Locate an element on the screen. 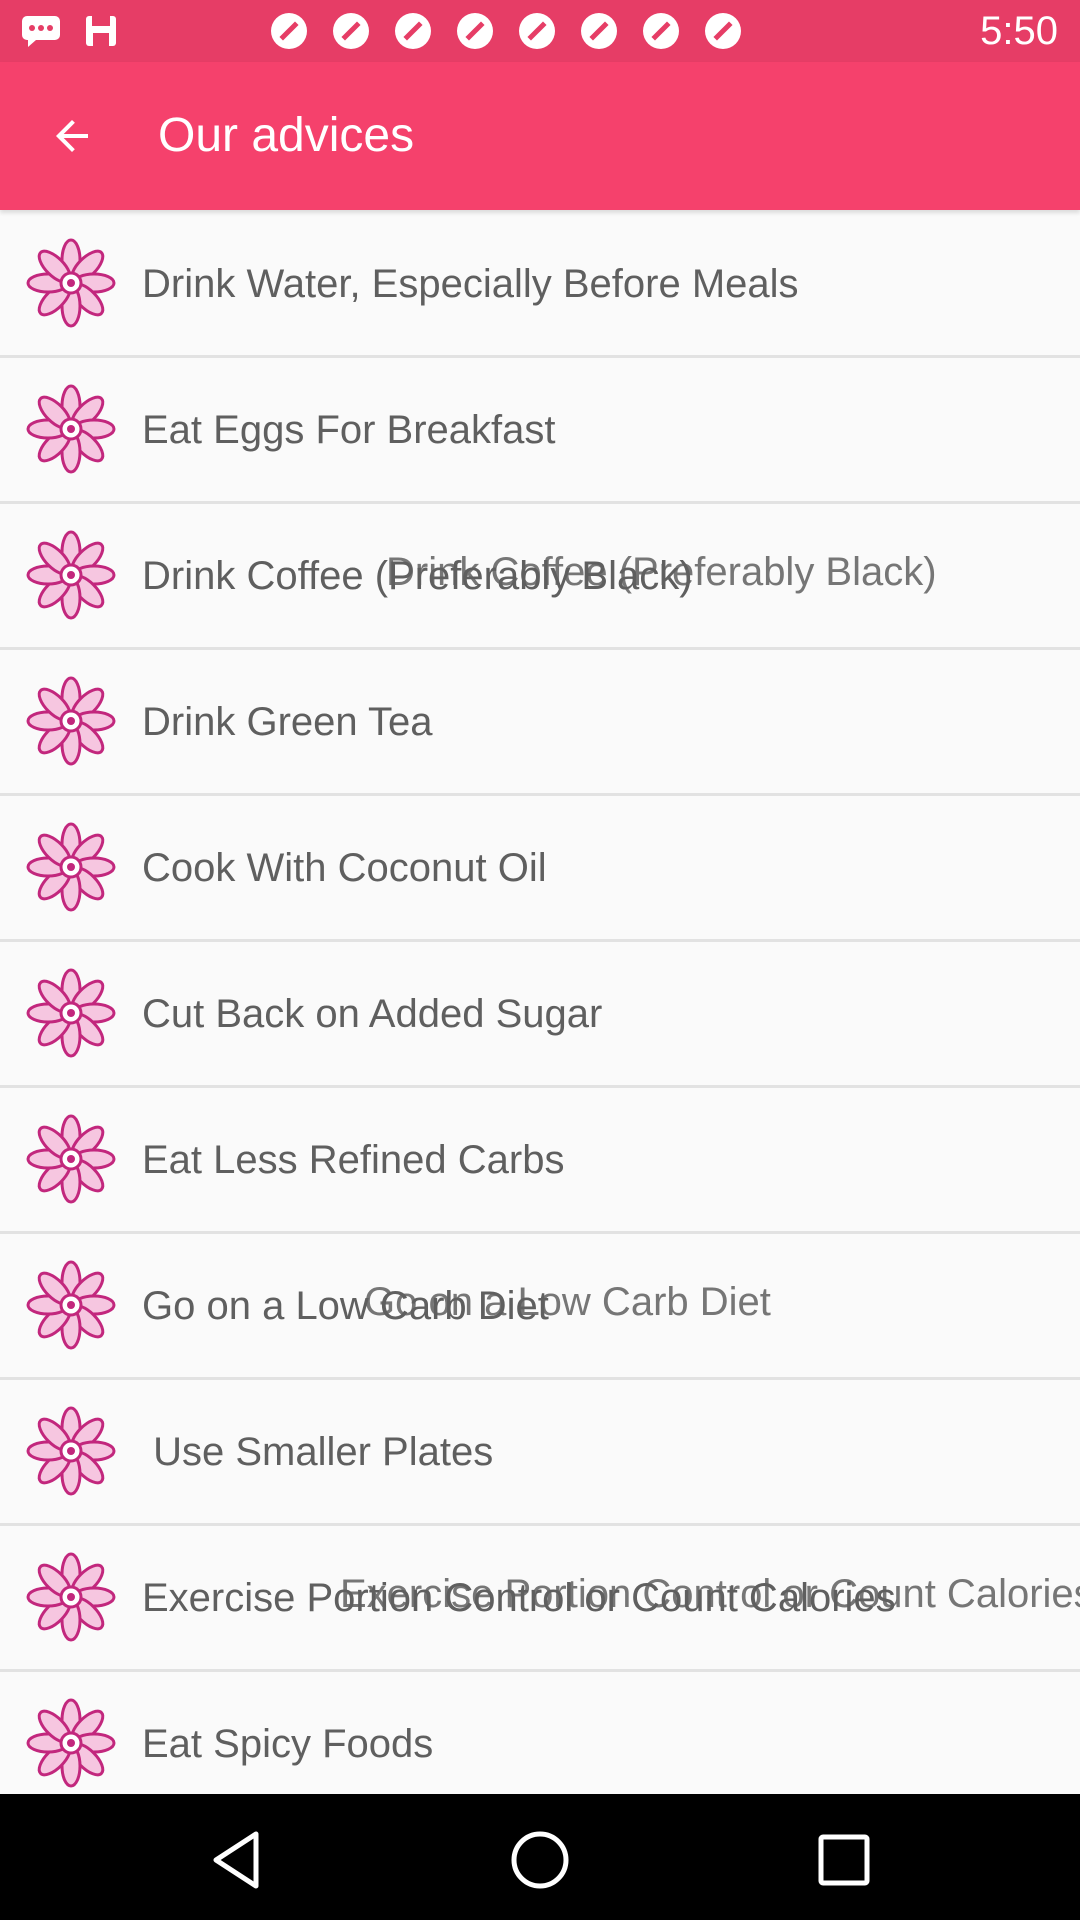 This screenshot has height=1920, width=1080. nav-home-icon is located at coordinates (540, 1860).